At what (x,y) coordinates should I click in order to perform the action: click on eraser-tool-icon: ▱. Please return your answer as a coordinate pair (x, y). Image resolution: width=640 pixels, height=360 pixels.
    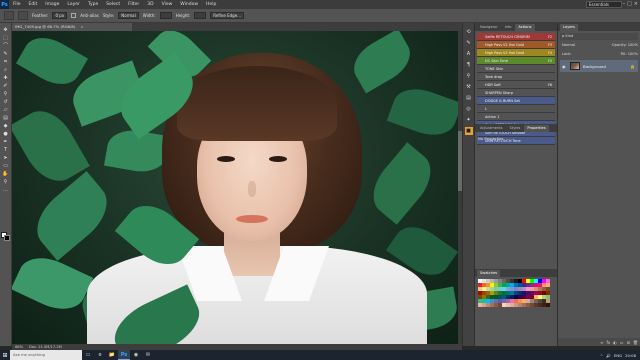
    Looking at the image, I should click on (5, 109).